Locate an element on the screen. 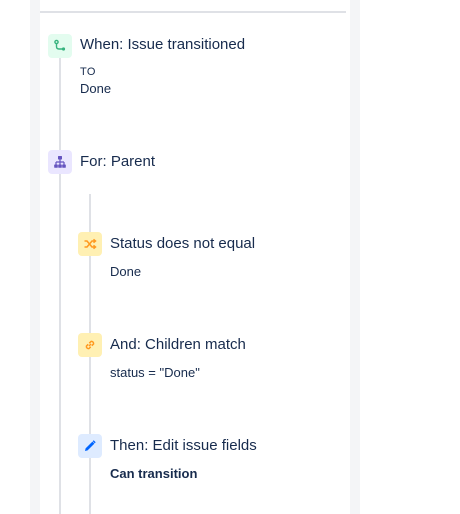  and-condition-value: status = "Done" is located at coordinates (155, 372).